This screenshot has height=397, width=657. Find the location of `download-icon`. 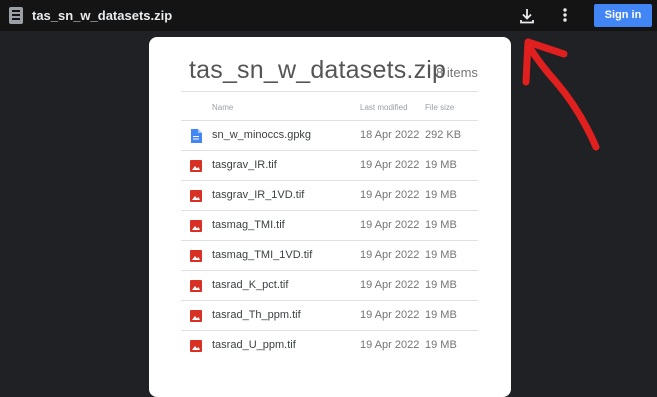

download-icon is located at coordinates (527, 16).